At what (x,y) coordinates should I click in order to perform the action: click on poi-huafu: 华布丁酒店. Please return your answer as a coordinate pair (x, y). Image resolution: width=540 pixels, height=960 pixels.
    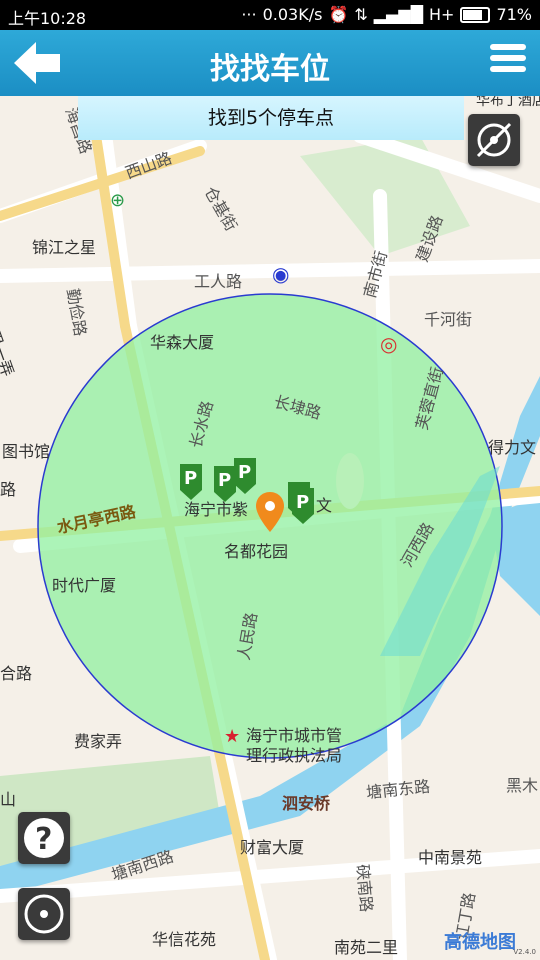
    Looking at the image, I should click on (508, 103).